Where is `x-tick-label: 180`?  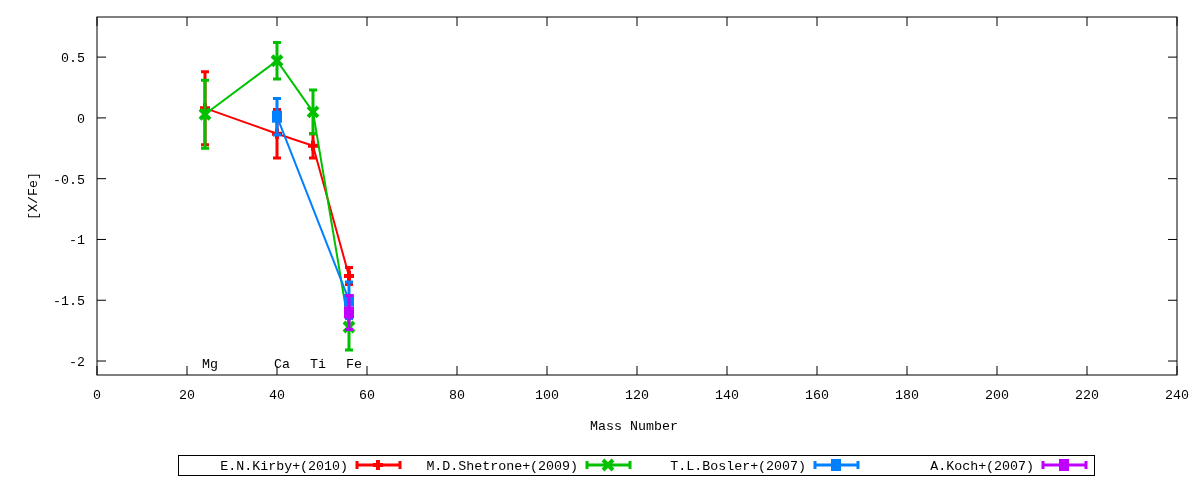
x-tick-label: 180 is located at coordinates (907, 395).